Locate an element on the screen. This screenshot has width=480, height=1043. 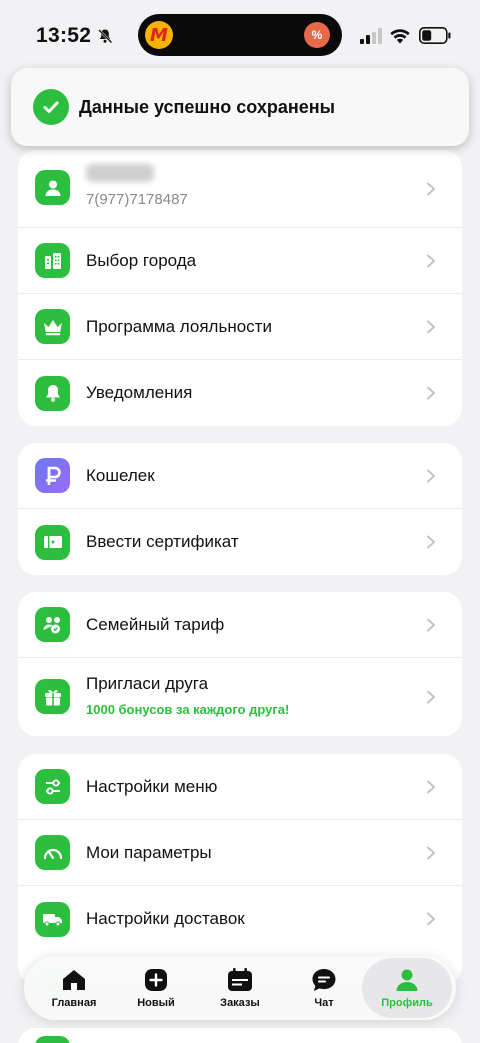
success-toast: Данные успешно сохранены is located at coordinates (240, 107).